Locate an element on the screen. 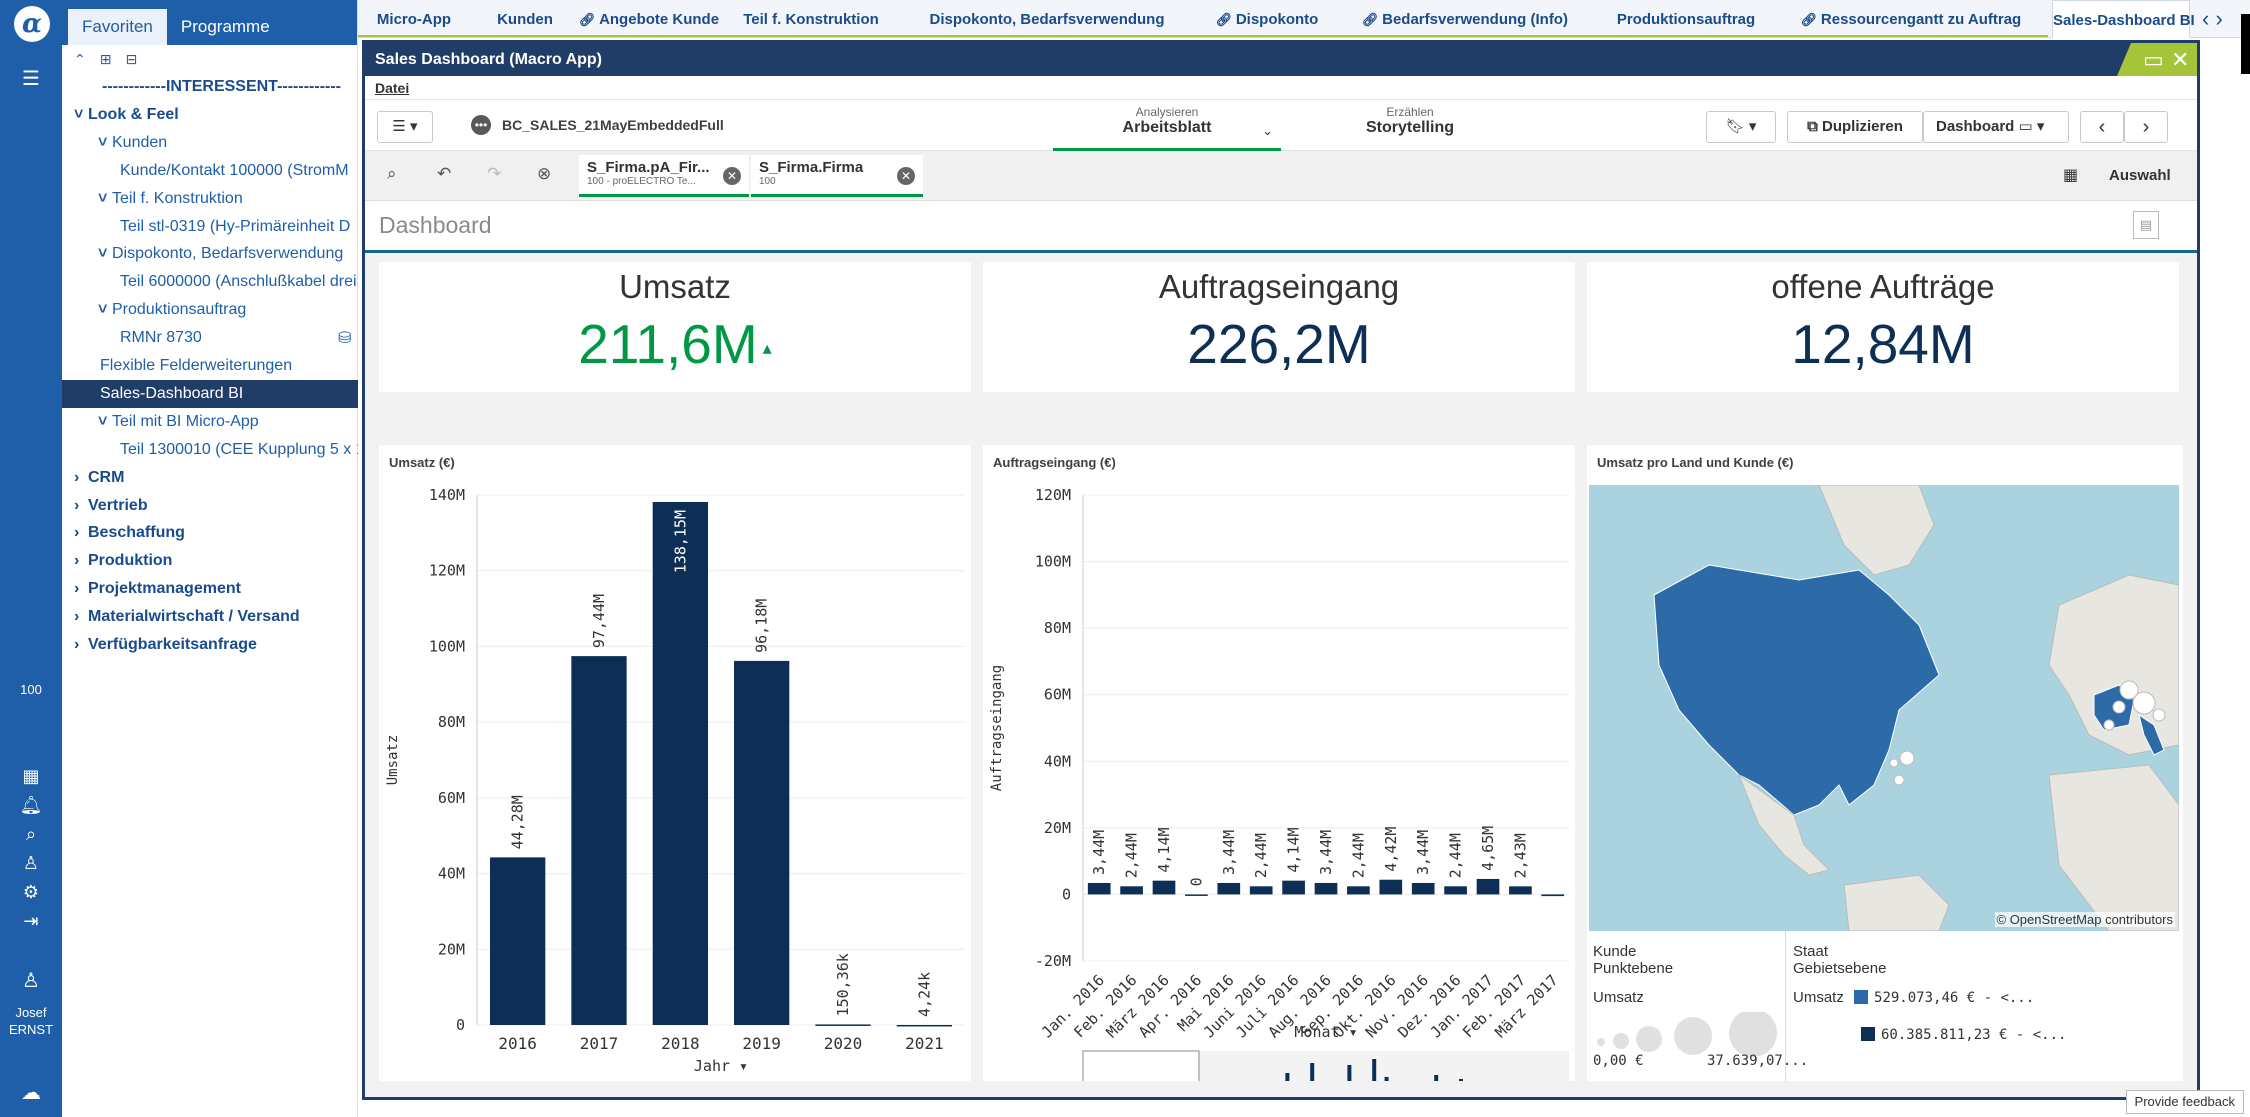 This screenshot has height=1117, width=2250. selections-tool-label: Auswahl is located at coordinates (2140, 175).